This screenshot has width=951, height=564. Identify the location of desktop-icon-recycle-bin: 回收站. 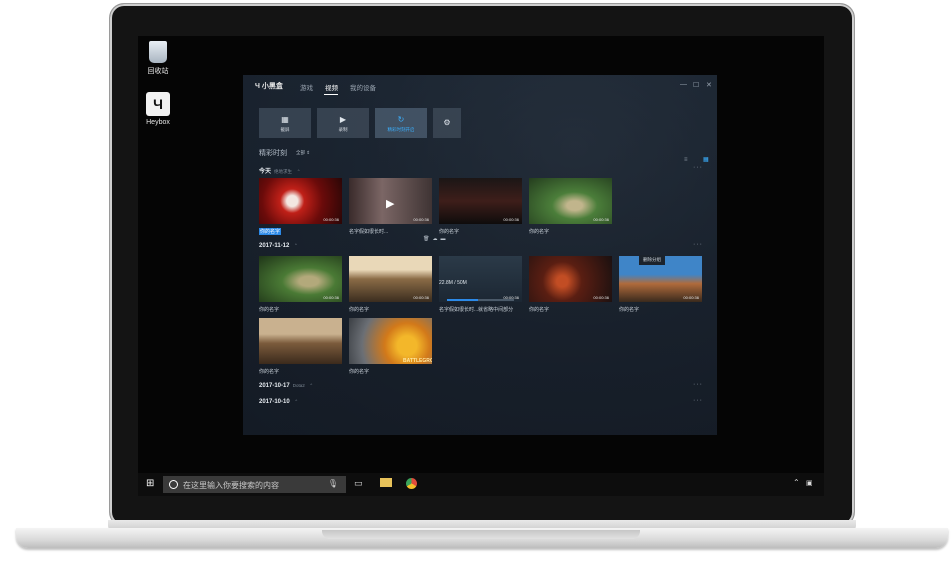
(158, 58).